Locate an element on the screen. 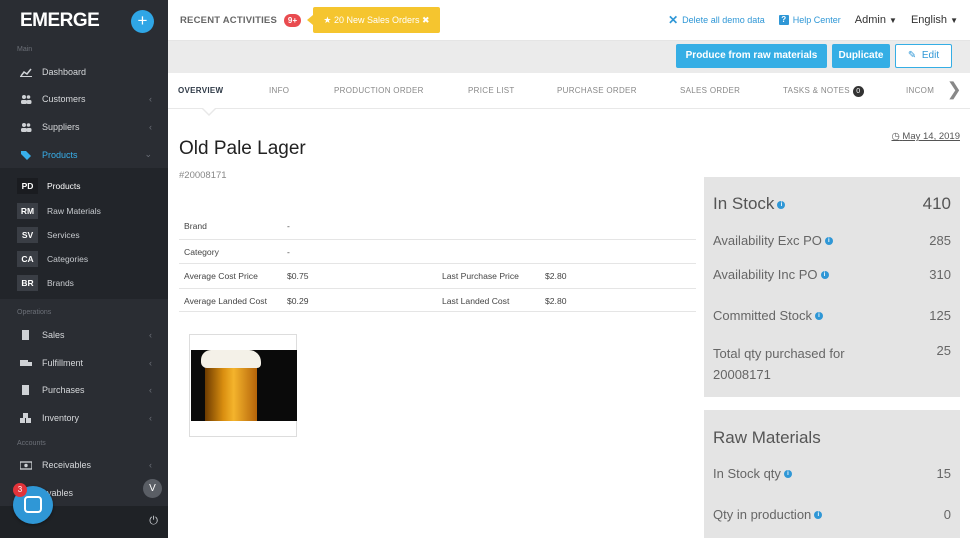  total-purchased-label: Total qty purchased for 20008171 is located at coordinates (779, 364).